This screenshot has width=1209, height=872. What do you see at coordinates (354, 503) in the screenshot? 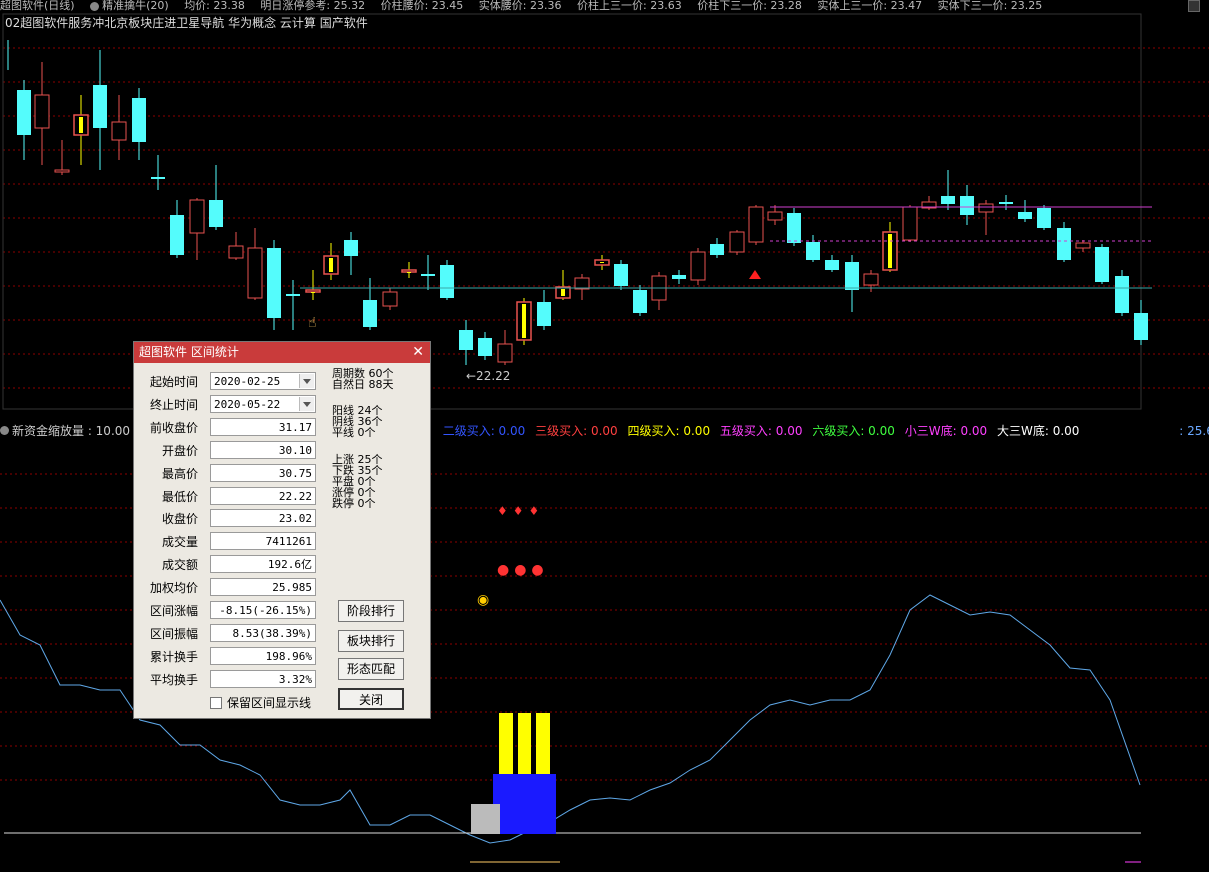
I see `stat-limit-down: 跌停 0个` at bounding box center [354, 503].